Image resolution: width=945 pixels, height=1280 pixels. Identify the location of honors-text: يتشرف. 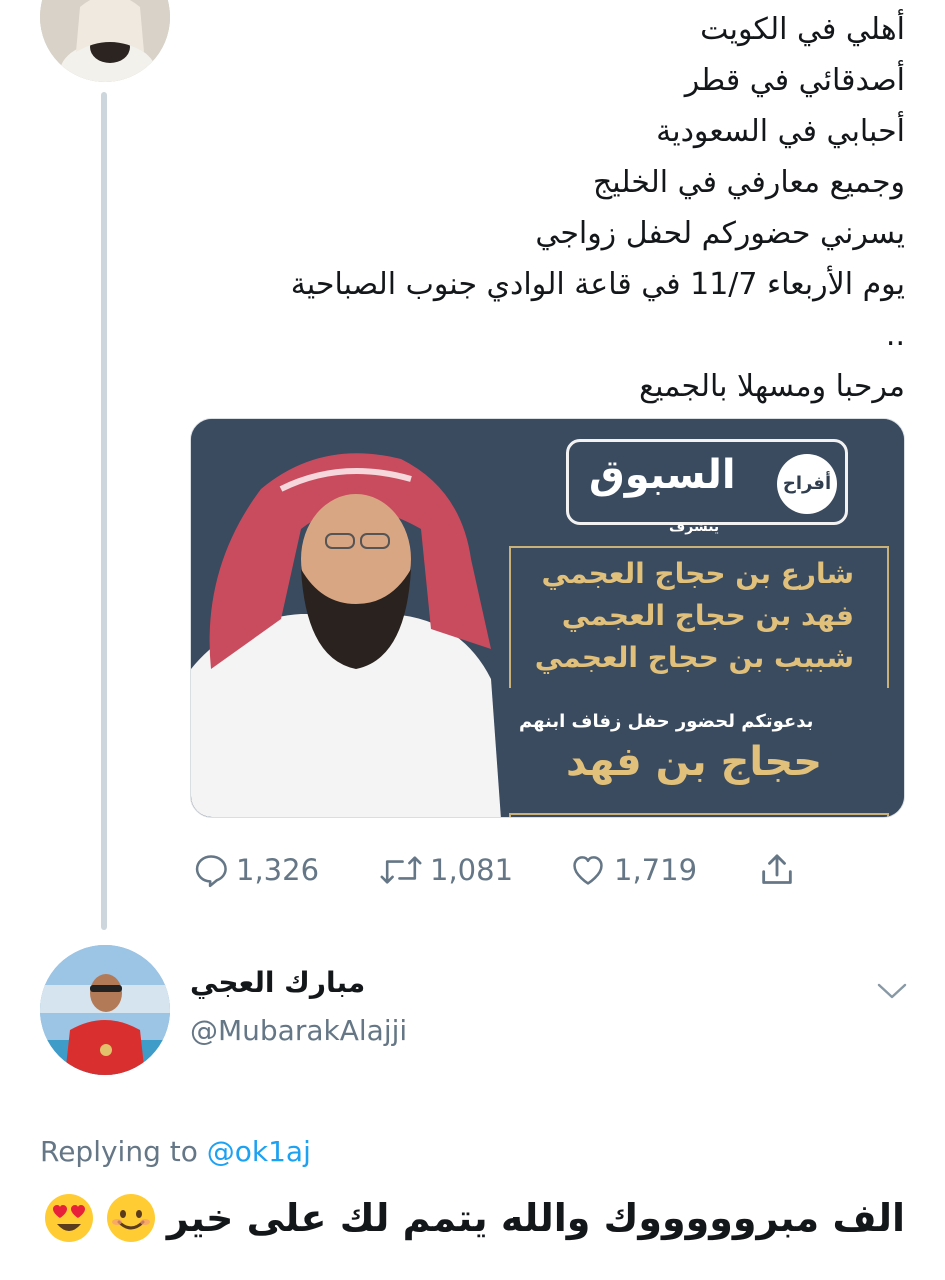
(694, 527).